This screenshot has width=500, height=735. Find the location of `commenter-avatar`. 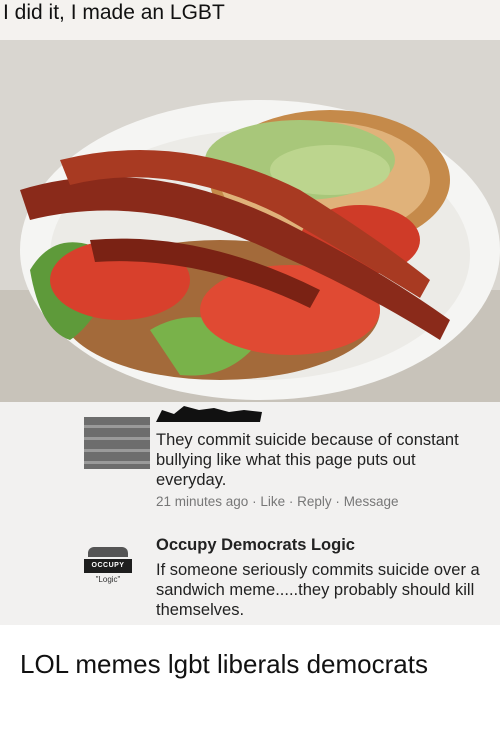

commenter-avatar is located at coordinates (117, 443).